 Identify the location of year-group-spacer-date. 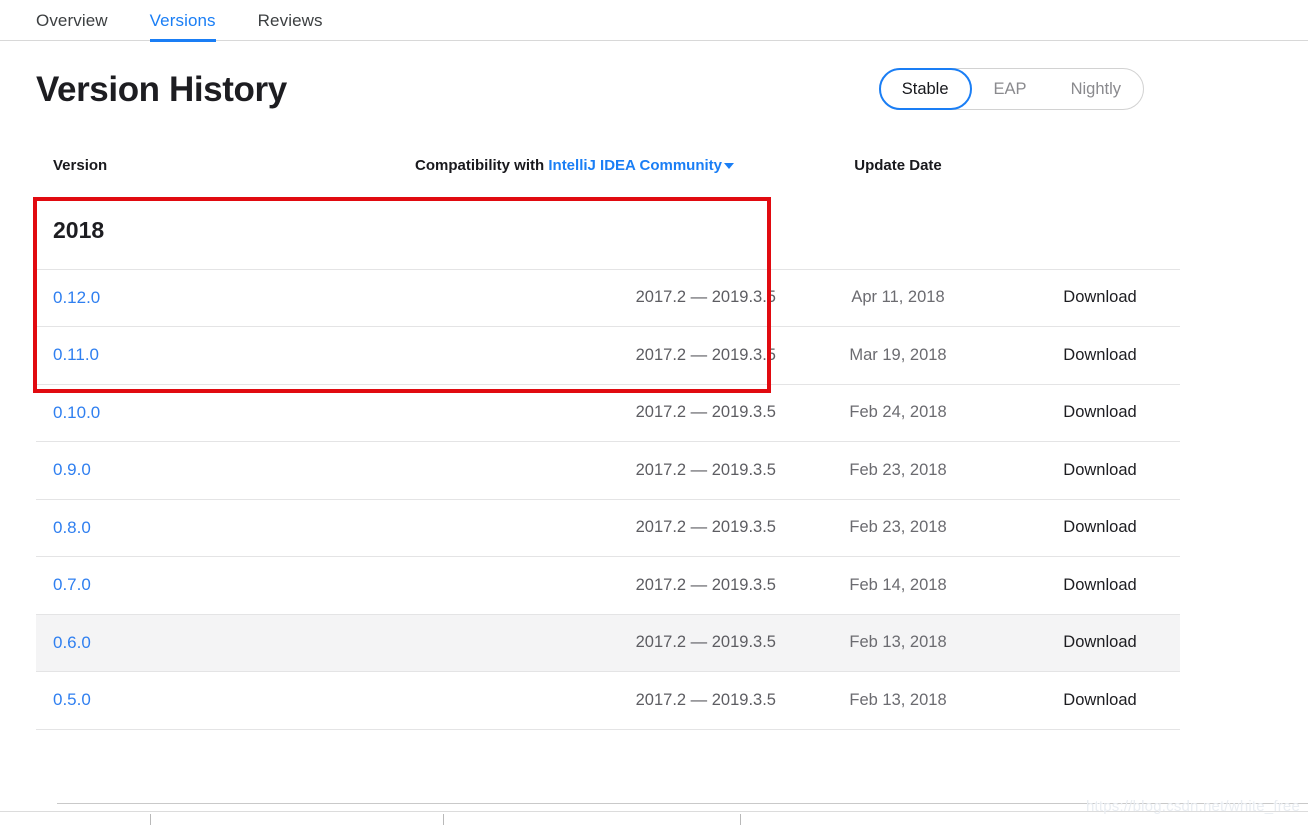
(898, 231).